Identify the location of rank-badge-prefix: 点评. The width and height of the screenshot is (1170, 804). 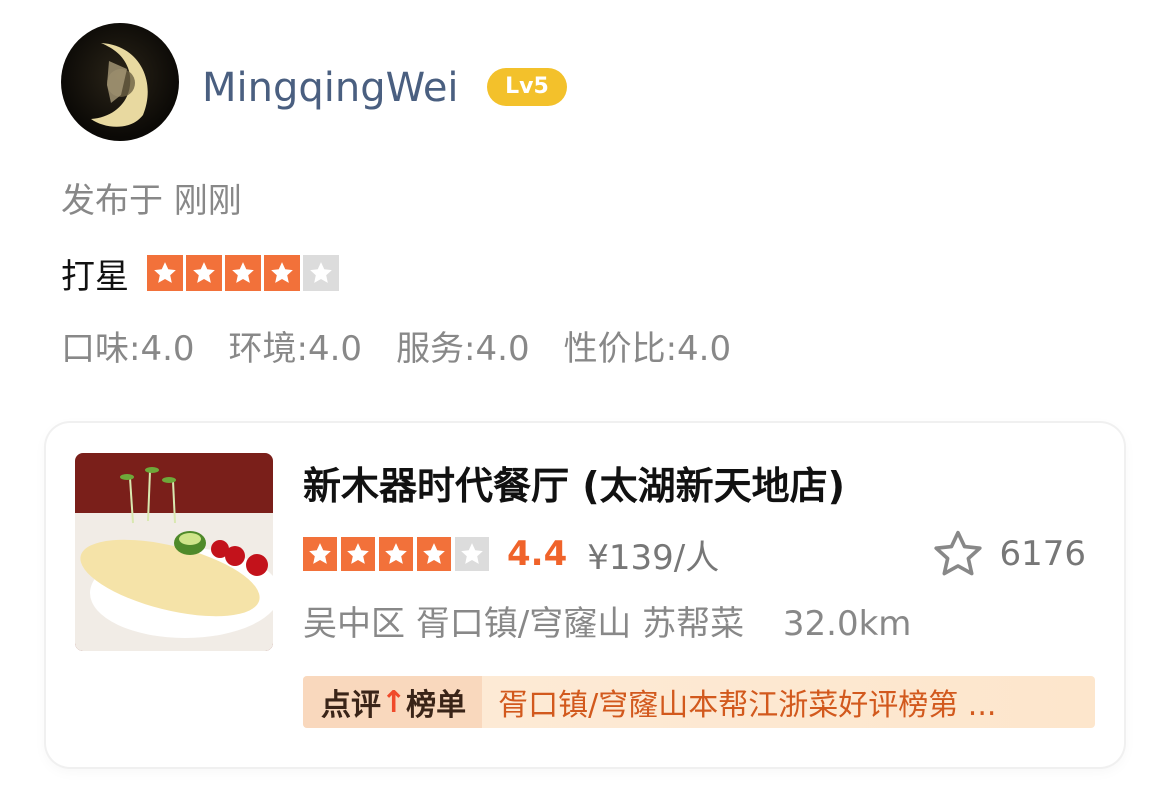
(351, 705).